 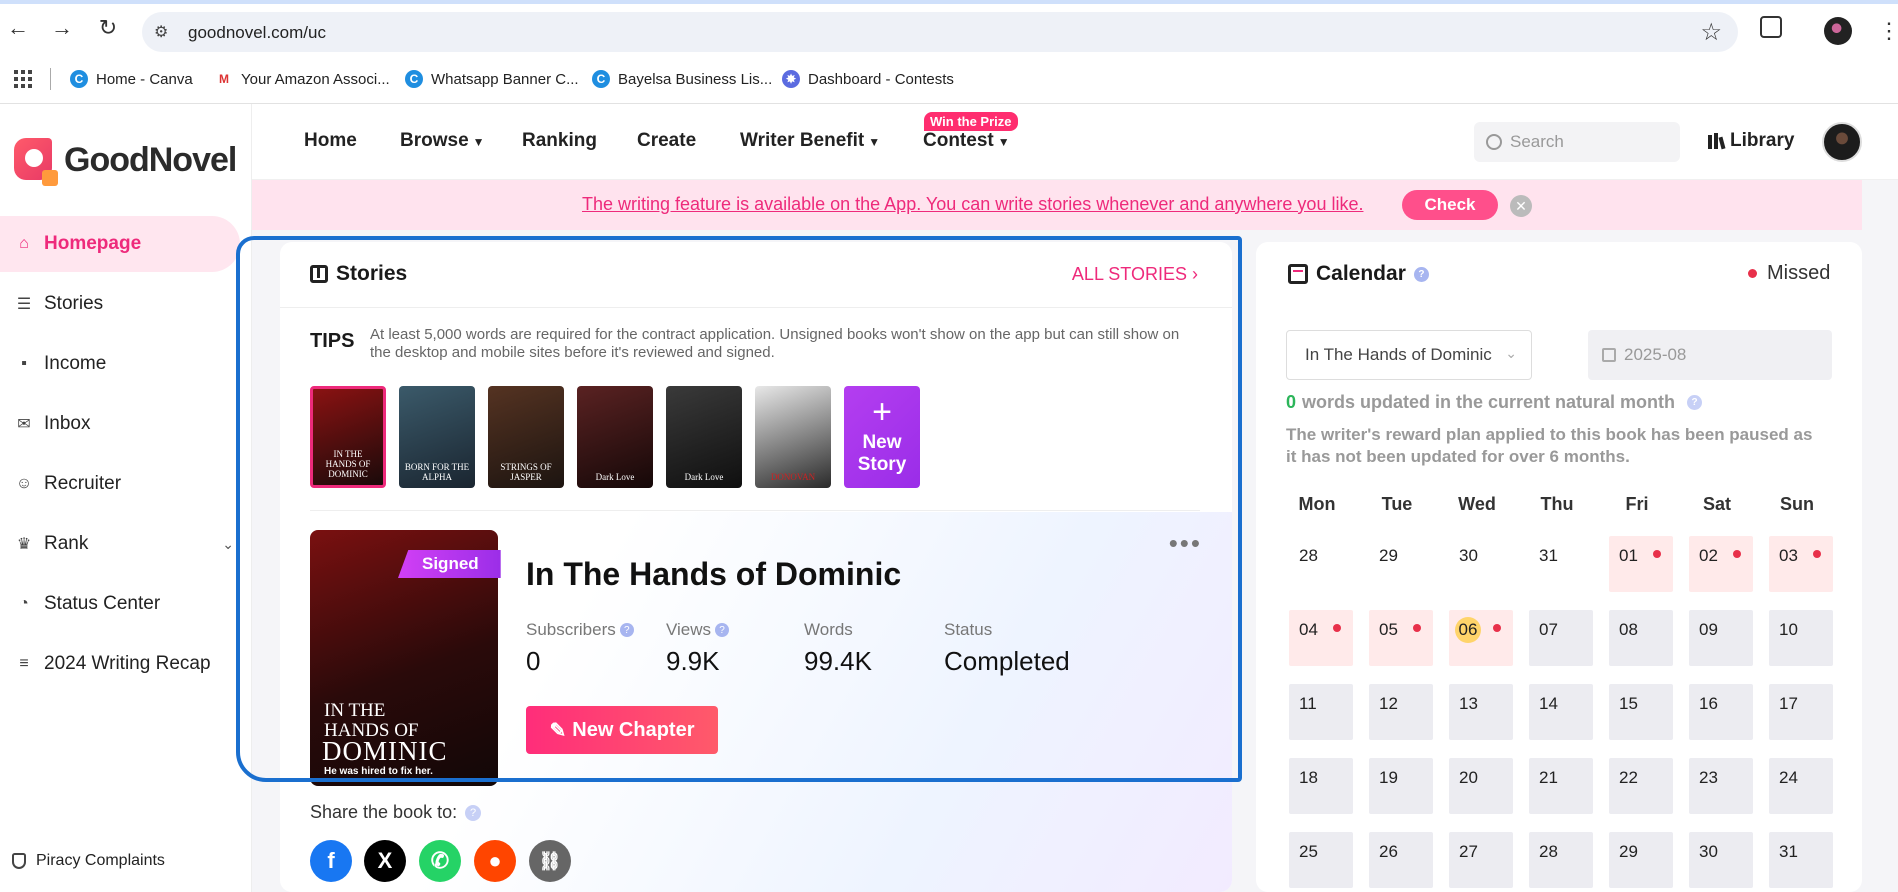 I want to click on nav-writer-benefit: Writer Benefit ▼, so click(x=810, y=141).